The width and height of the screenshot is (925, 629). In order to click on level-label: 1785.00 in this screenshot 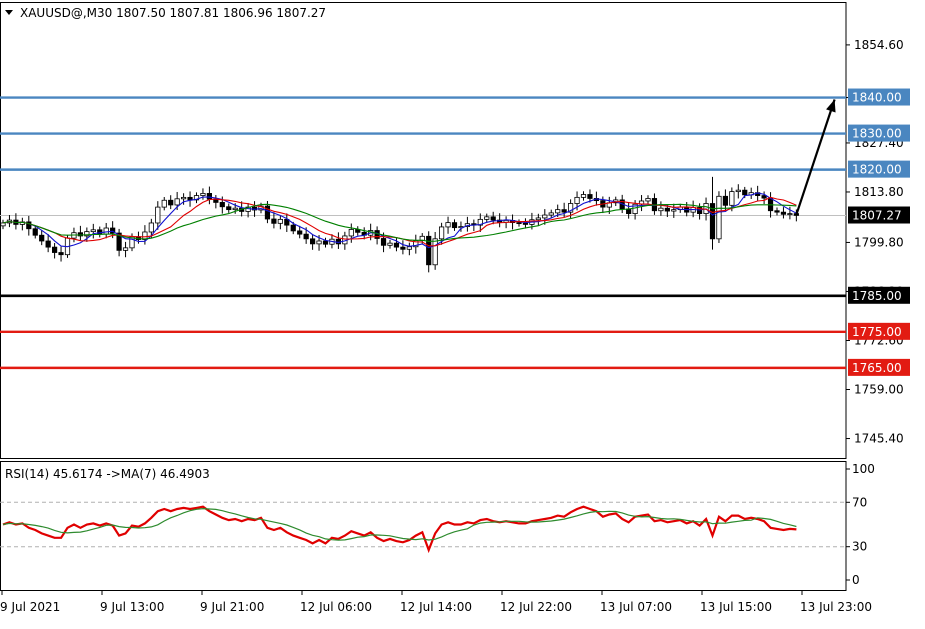, I will do `click(877, 296)`.